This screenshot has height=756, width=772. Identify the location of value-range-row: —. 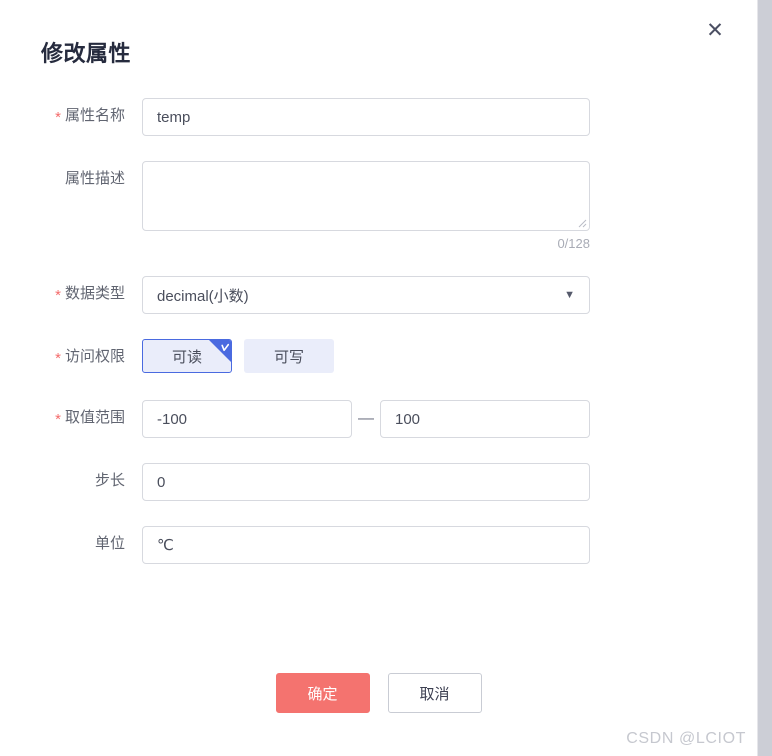
(366, 419).